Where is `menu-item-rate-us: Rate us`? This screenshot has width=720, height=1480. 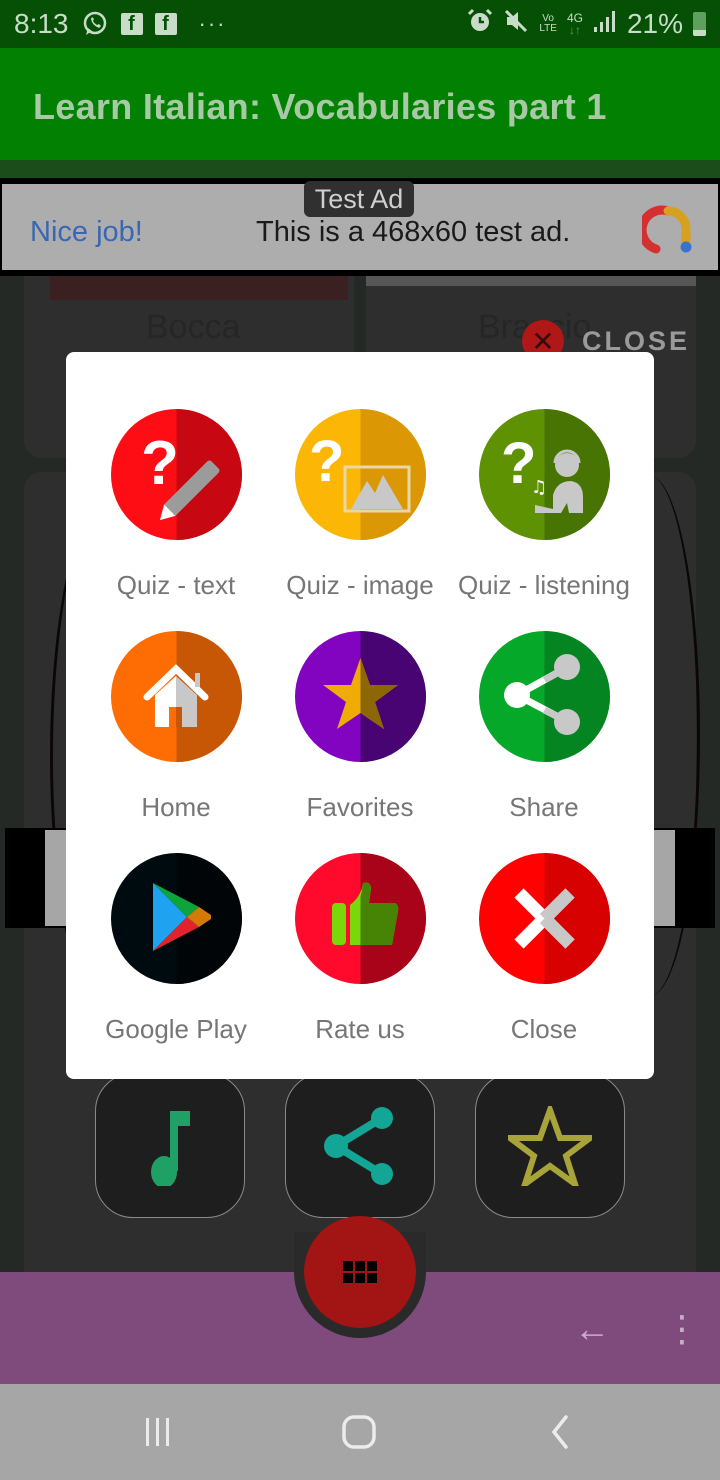 menu-item-rate-us: Rate us is located at coordinates (360, 958).